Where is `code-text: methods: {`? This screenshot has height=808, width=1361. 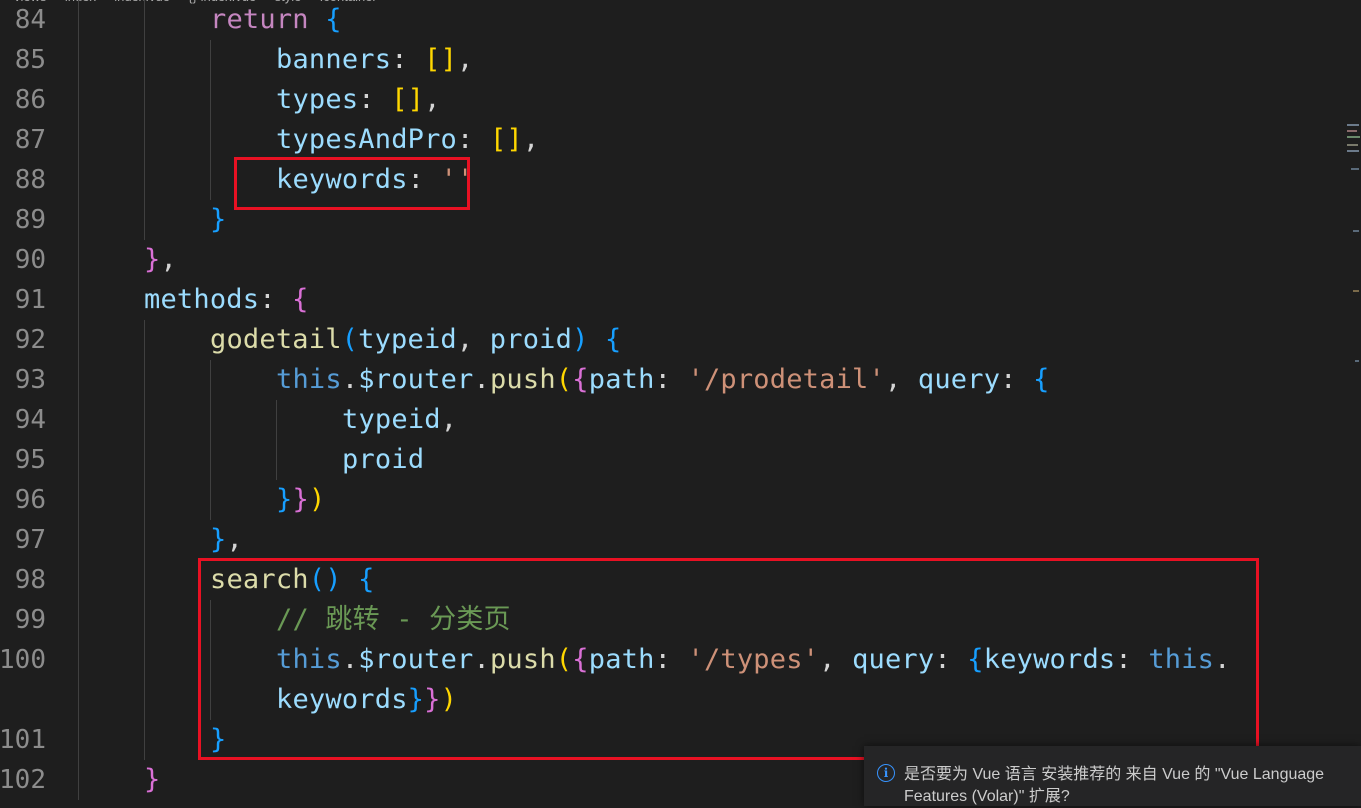 code-text: methods: { is located at coordinates (226, 300).